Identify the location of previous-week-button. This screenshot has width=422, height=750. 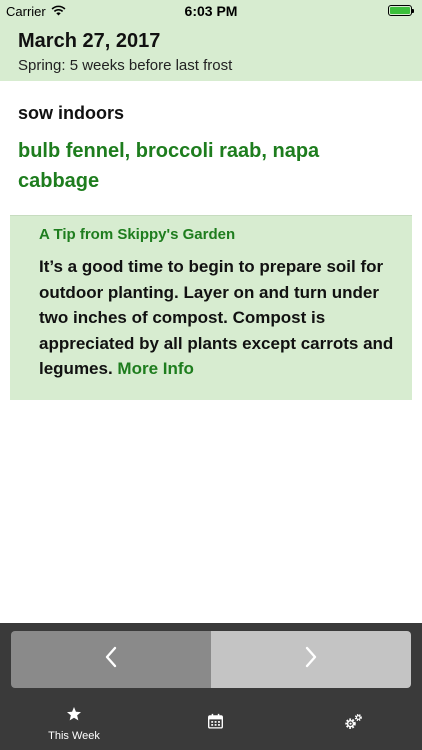
(111, 659).